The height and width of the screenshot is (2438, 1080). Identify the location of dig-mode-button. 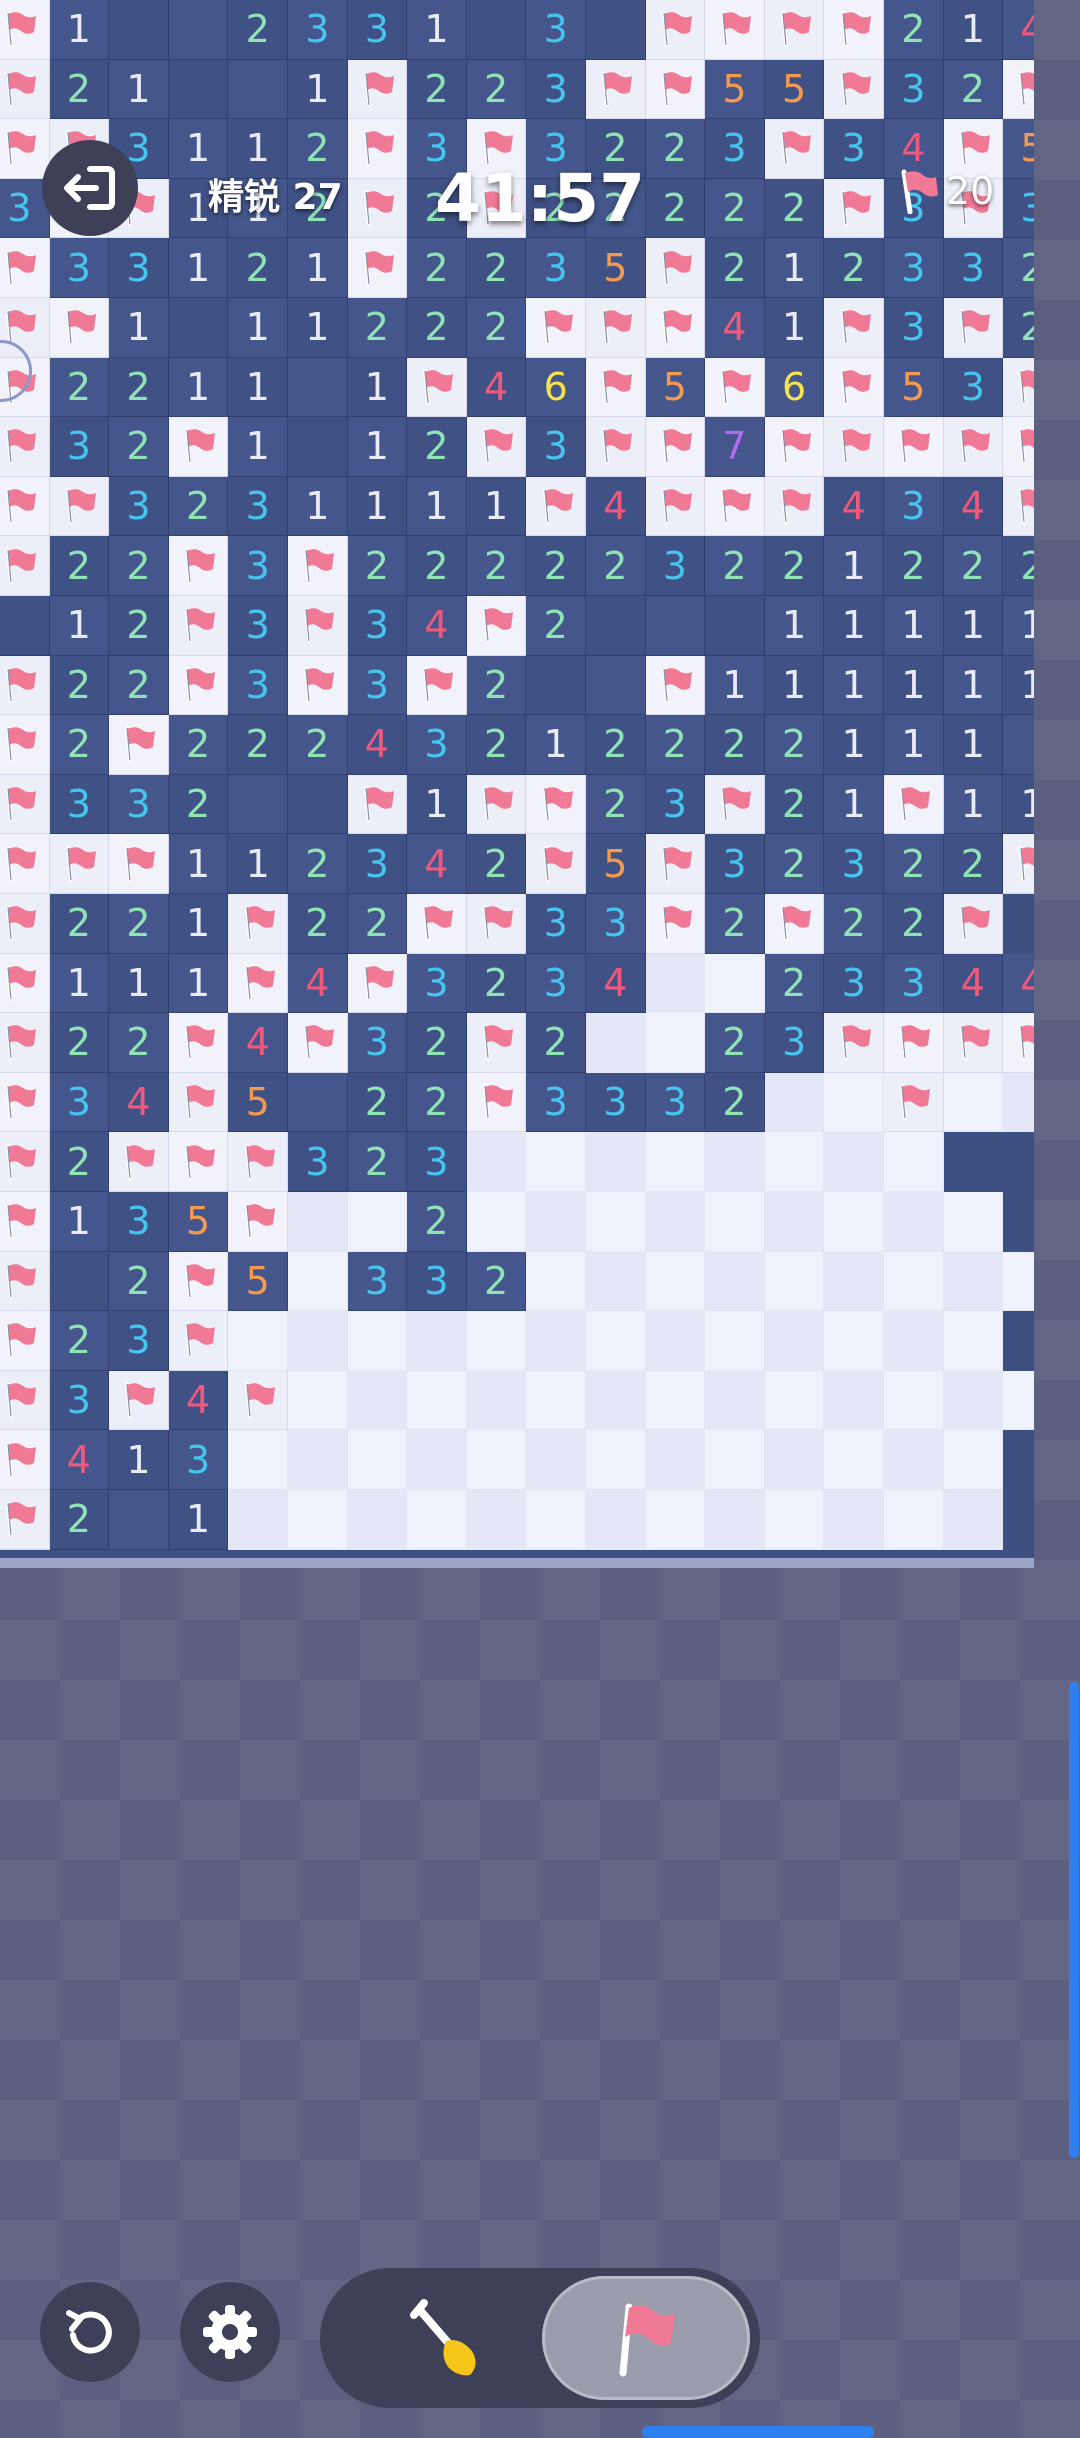
(445, 2338).